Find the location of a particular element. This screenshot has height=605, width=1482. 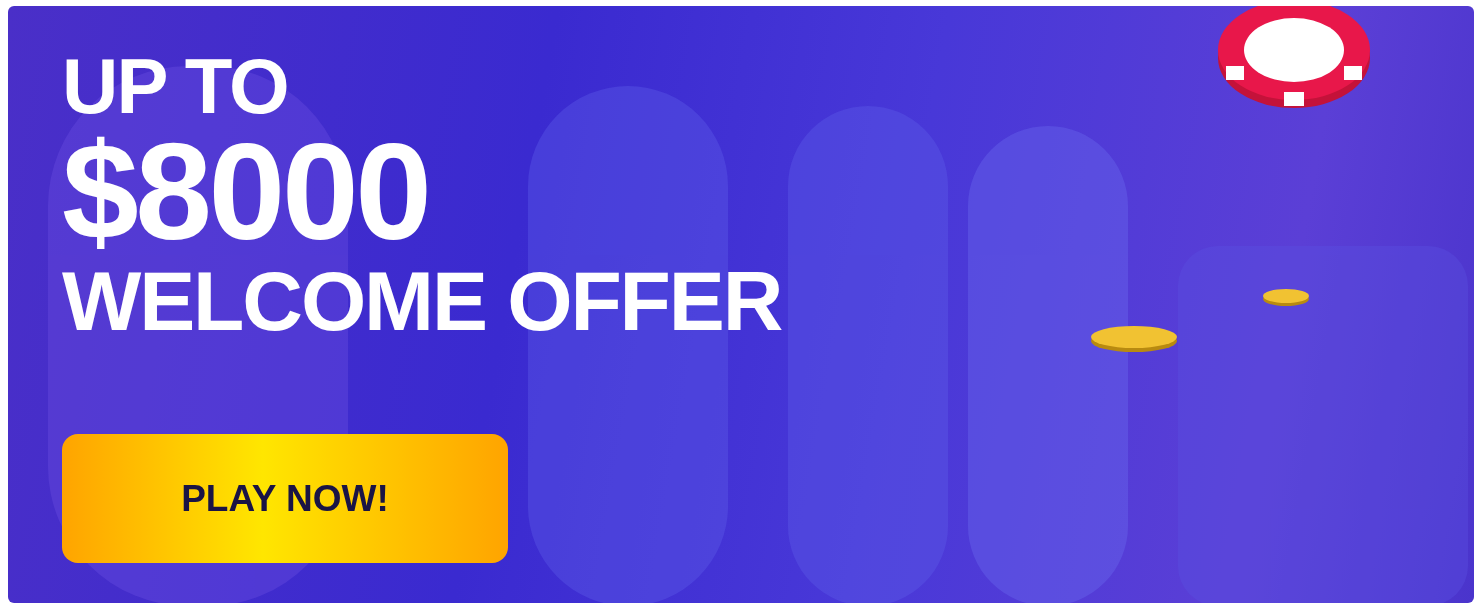

headline-text: UP TO is located at coordinates (175, 86).